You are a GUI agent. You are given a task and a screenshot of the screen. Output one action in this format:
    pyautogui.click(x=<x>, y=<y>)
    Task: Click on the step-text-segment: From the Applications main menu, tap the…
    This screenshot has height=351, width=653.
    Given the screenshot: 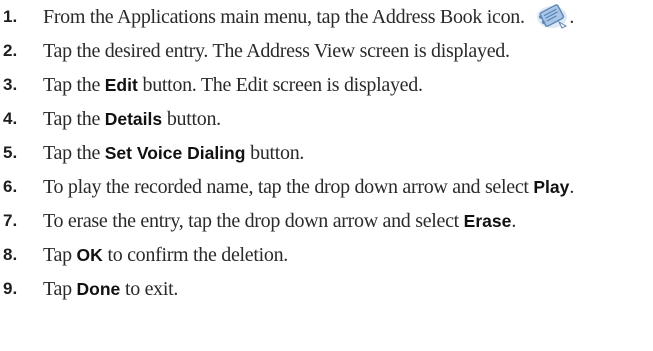 What is the action you would take?
    pyautogui.click(x=286, y=17)
    